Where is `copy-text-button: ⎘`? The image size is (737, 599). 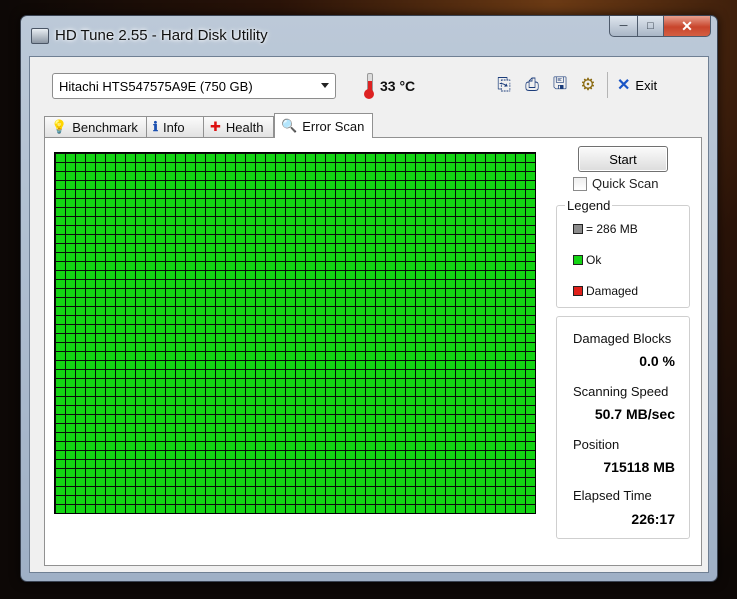 copy-text-button: ⎘ is located at coordinates (504, 85).